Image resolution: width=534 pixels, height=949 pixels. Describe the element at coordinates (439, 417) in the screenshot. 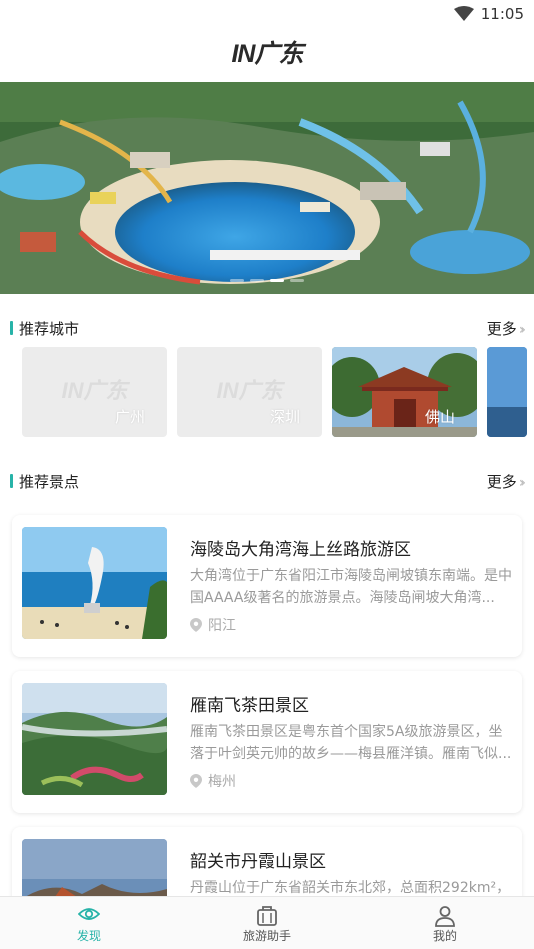

I see `city-name: 佛山` at that location.